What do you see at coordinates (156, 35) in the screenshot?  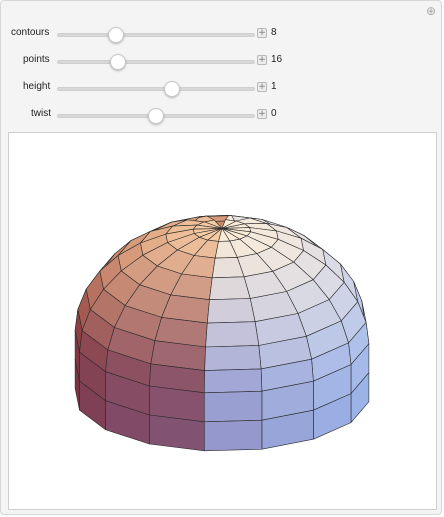 I see `contours-slider` at bounding box center [156, 35].